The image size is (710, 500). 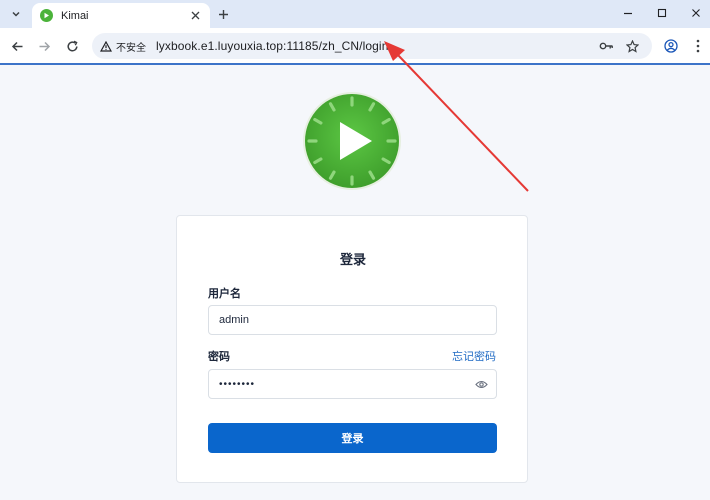 I want to click on arrow-left-icon, so click(x=16, y=46).